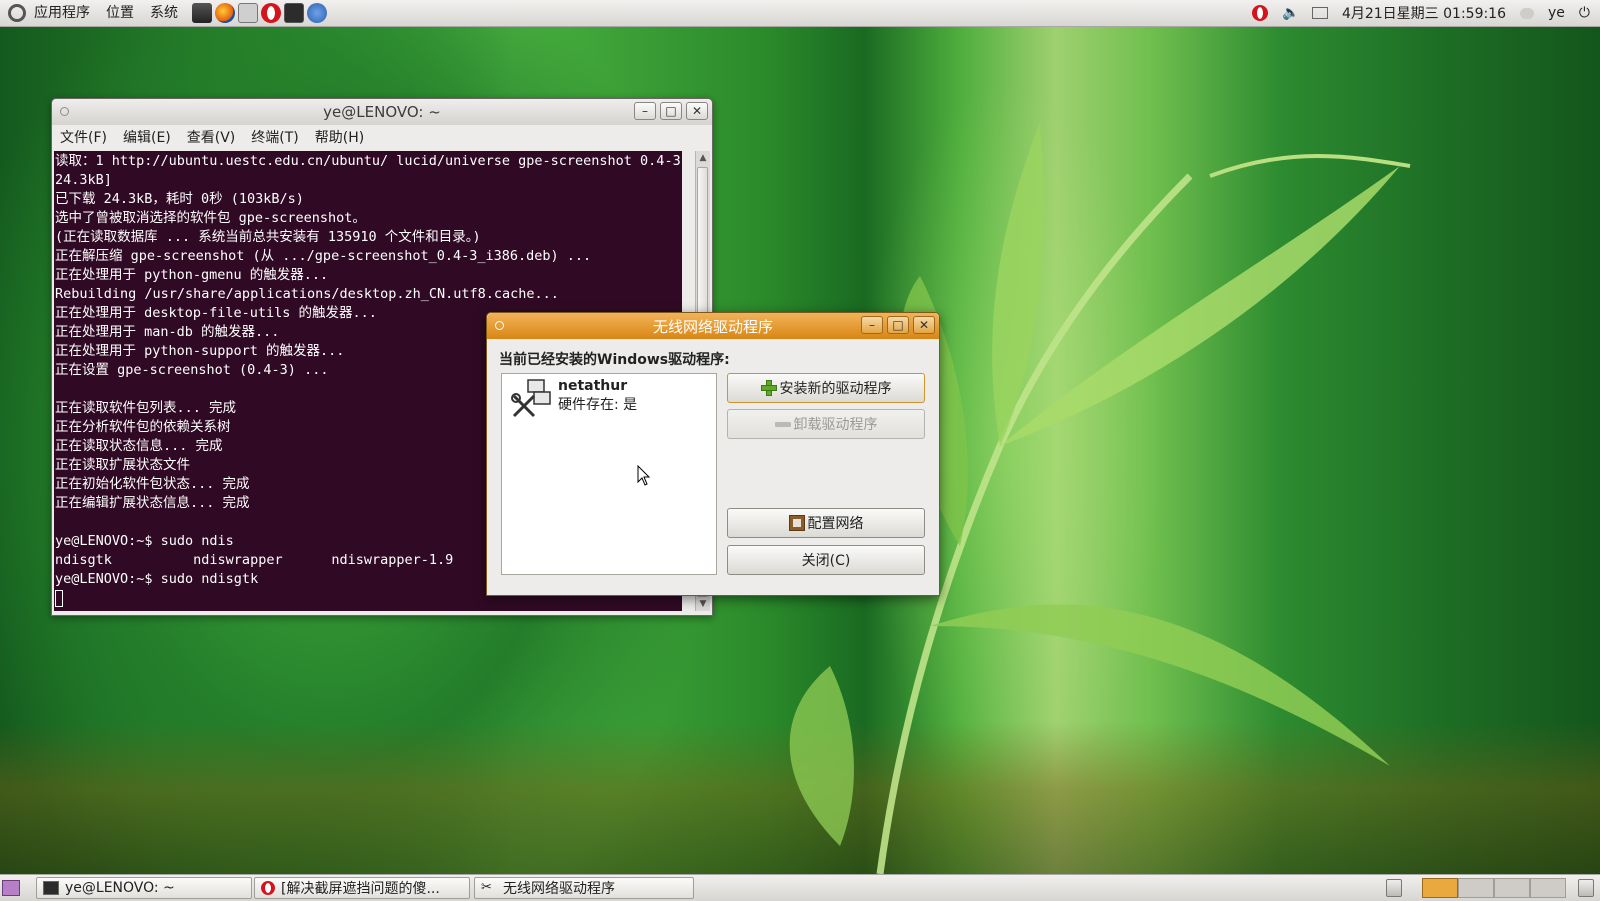  I want to click on terminal-menubar: 文件(F) 编辑(E) 查看(V) 终端(T) 帮助(H), so click(382, 137).